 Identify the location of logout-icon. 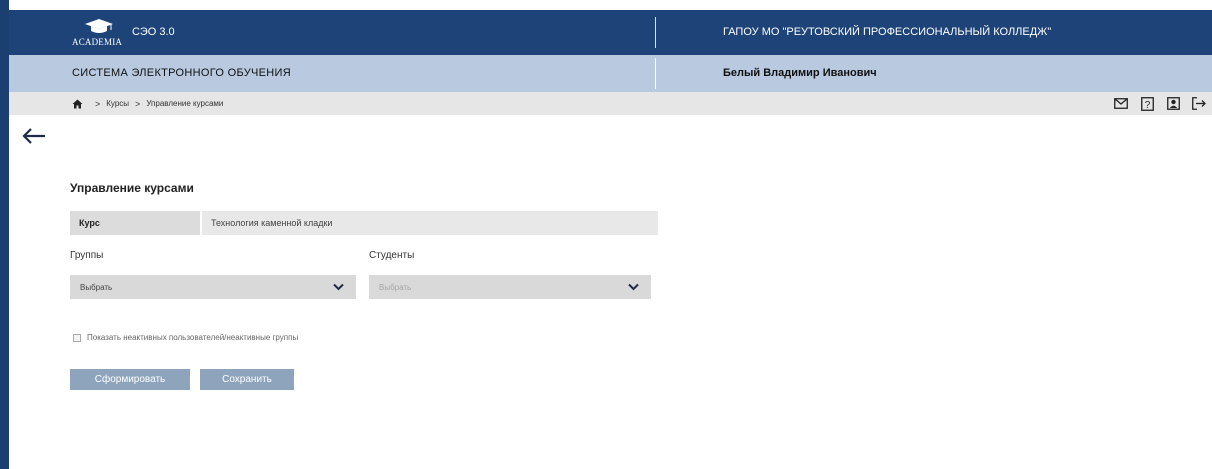
(1199, 103).